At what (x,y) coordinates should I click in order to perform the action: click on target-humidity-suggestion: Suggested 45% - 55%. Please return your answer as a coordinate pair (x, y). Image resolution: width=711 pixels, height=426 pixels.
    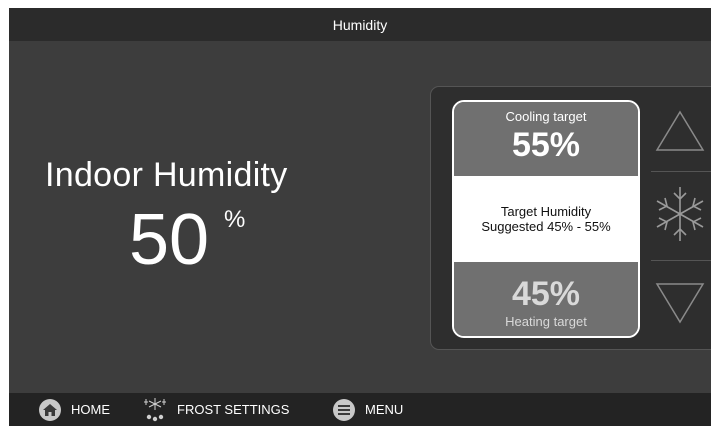
    Looking at the image, I should click on (546, 226).